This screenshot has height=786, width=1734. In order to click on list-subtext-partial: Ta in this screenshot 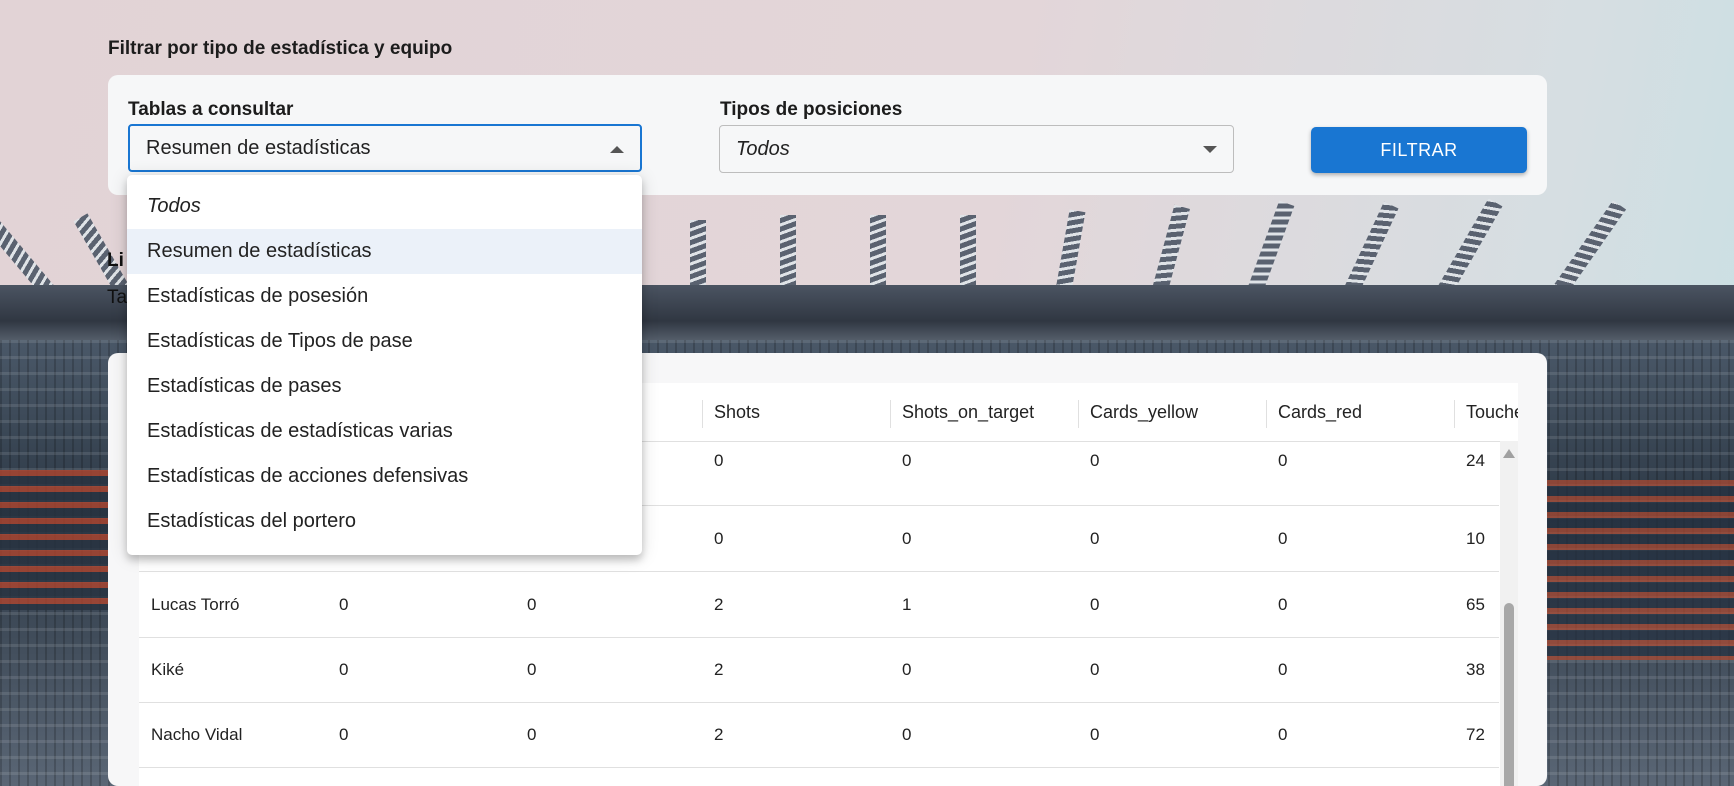, I will do `click(117, 297)`.